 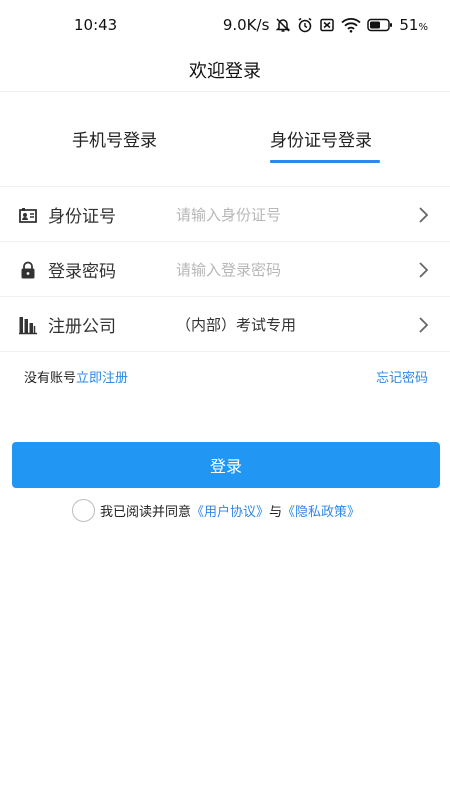 I want to click on sim-off-icon, so click(x=327, y=25).